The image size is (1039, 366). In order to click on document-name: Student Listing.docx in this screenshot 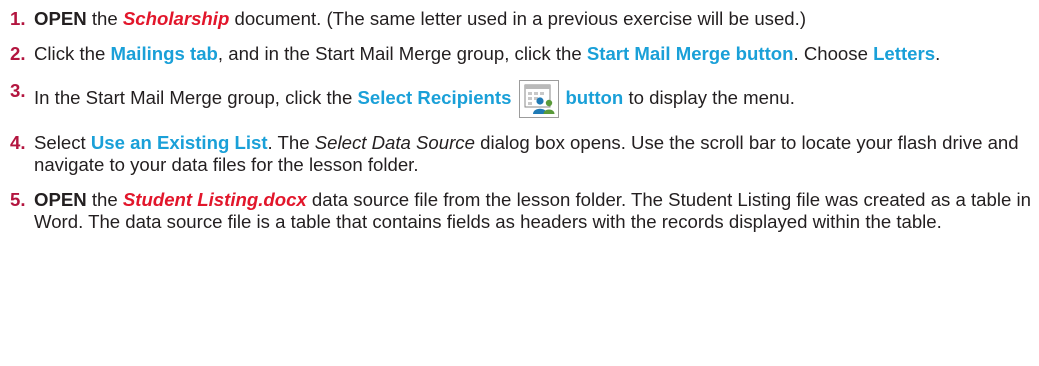, I will do `click(214, 199)`.